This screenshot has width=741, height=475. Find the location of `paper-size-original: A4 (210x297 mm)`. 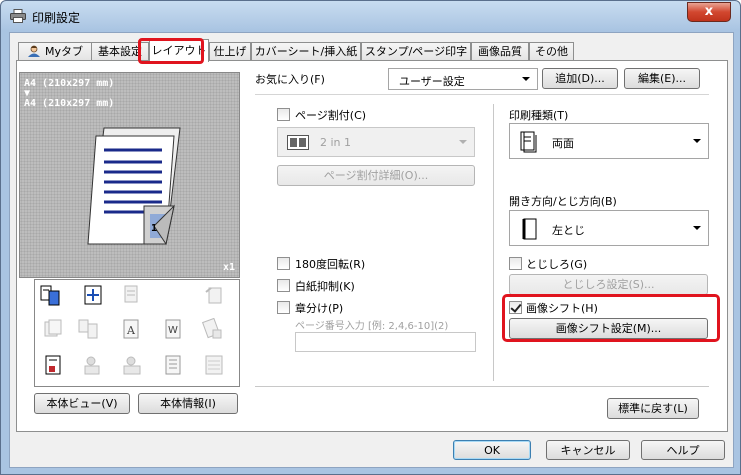

paper-size-original: A4 (210x297 mm) is located at coordinates (69, 83).